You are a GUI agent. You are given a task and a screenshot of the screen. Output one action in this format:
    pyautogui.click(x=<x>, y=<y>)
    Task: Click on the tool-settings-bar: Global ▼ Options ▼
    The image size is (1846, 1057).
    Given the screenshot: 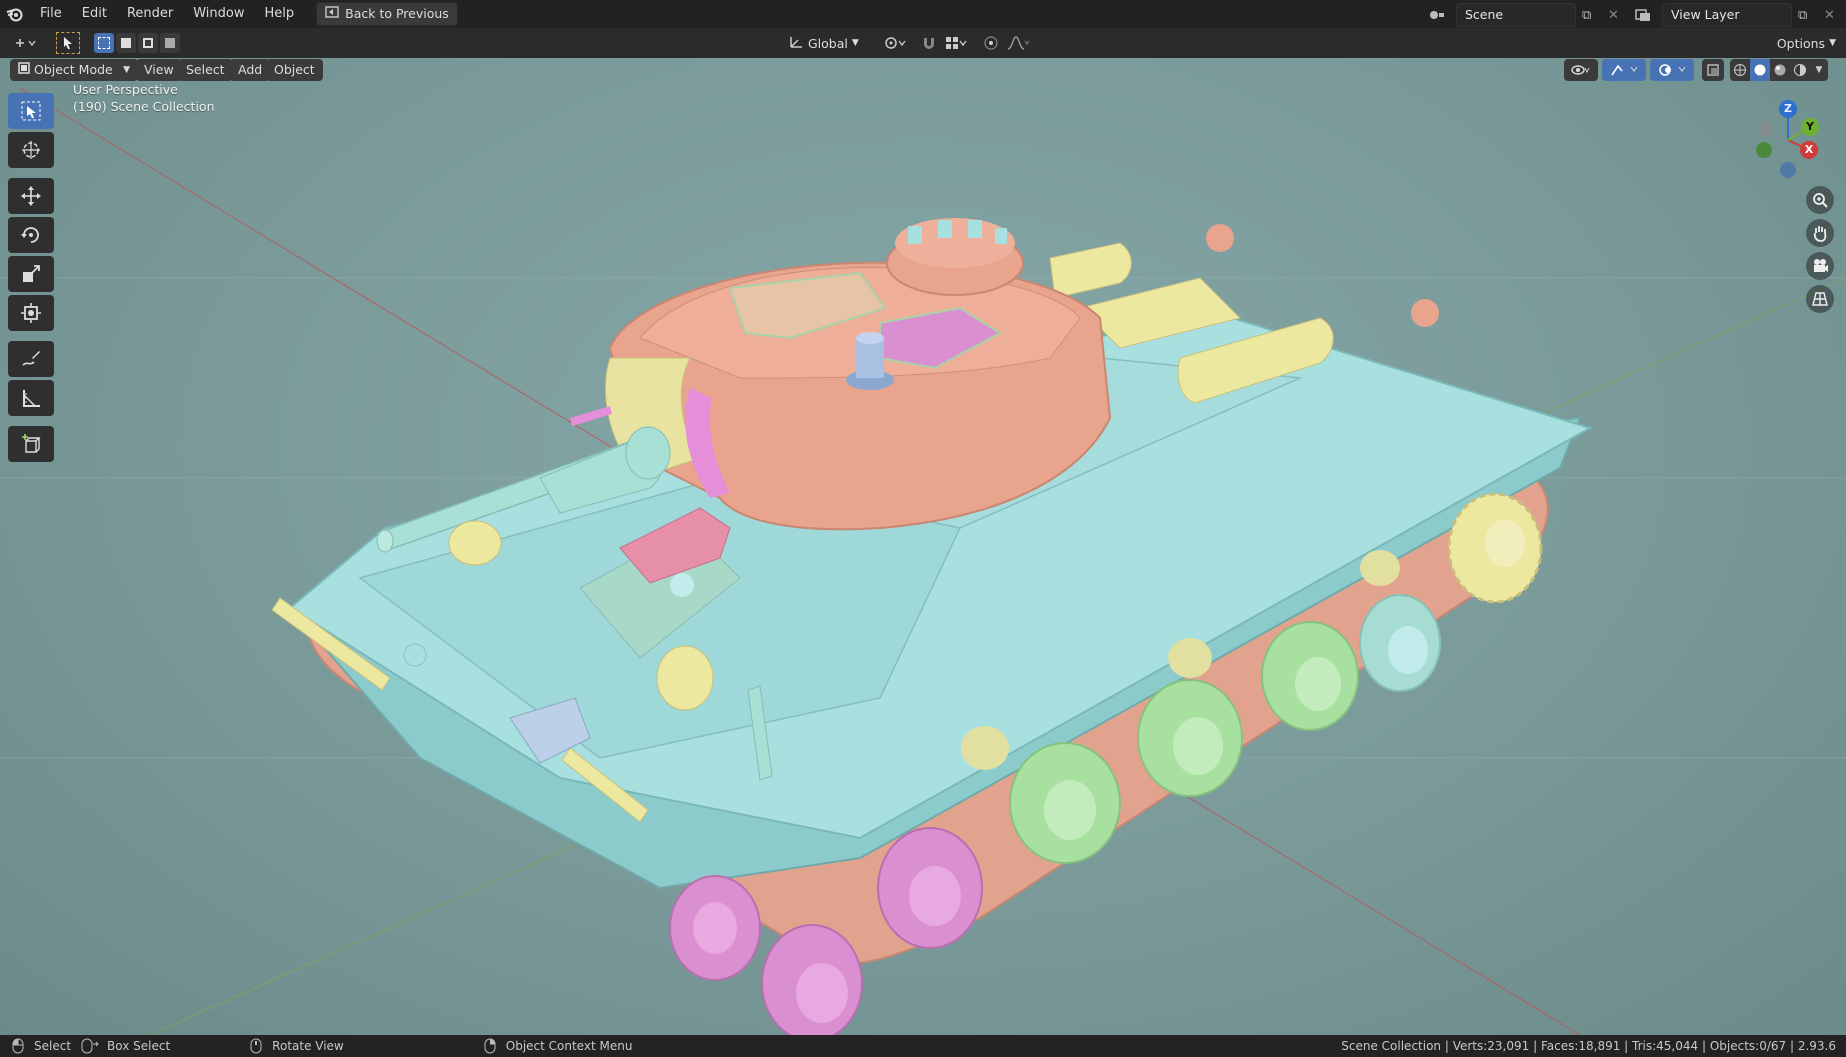 What is the action you would take?
    pyautogui.click(x=923, y=43)
    